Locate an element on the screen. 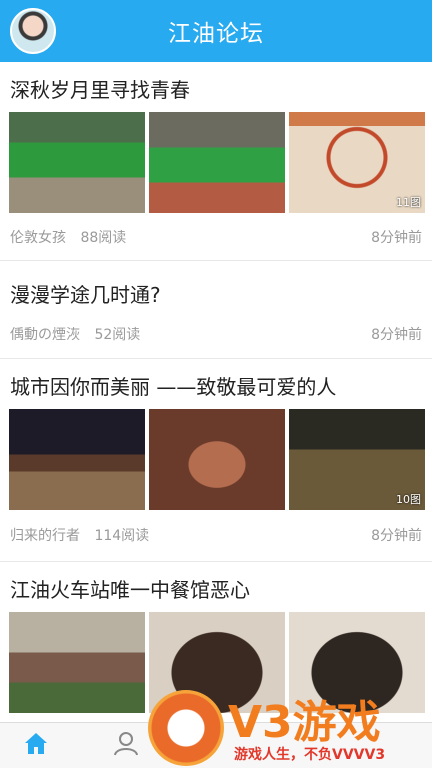 This screenshot has width=432, height=768. post-reads: 114阅读 is located at coordinates (122, 536).